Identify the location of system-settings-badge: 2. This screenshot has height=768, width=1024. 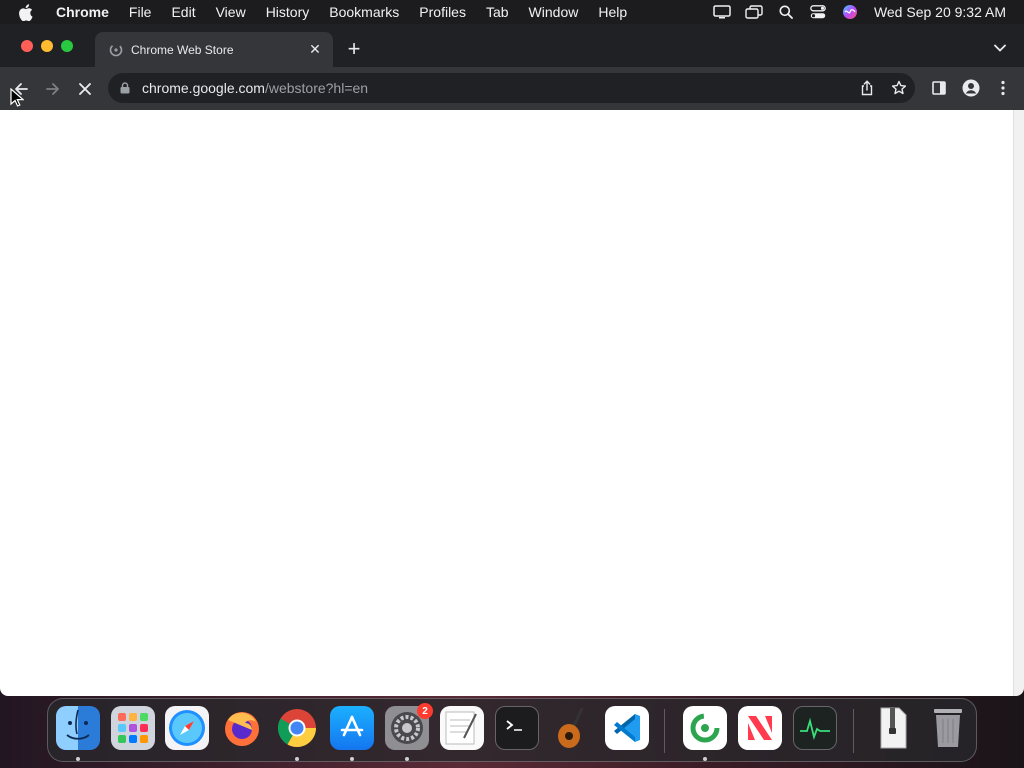
(425, 711).